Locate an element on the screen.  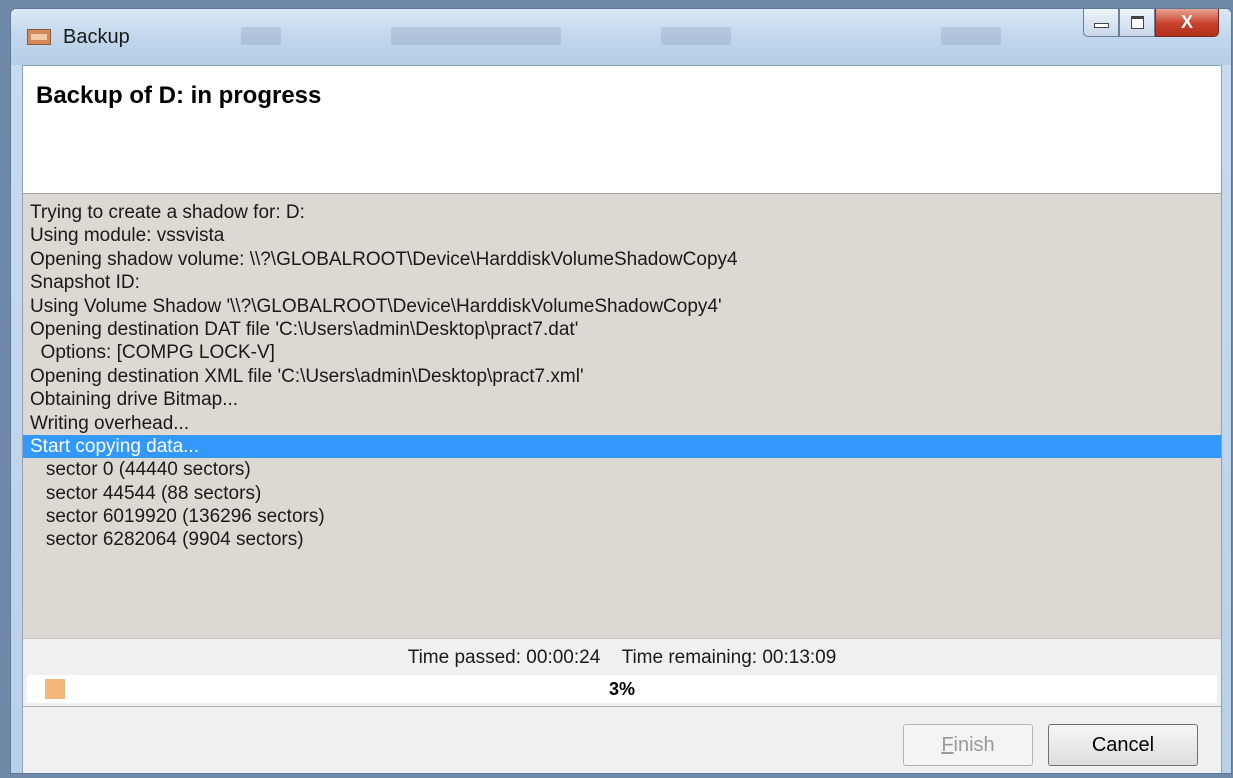
close-button: X is located at coordinates (1187, 23).